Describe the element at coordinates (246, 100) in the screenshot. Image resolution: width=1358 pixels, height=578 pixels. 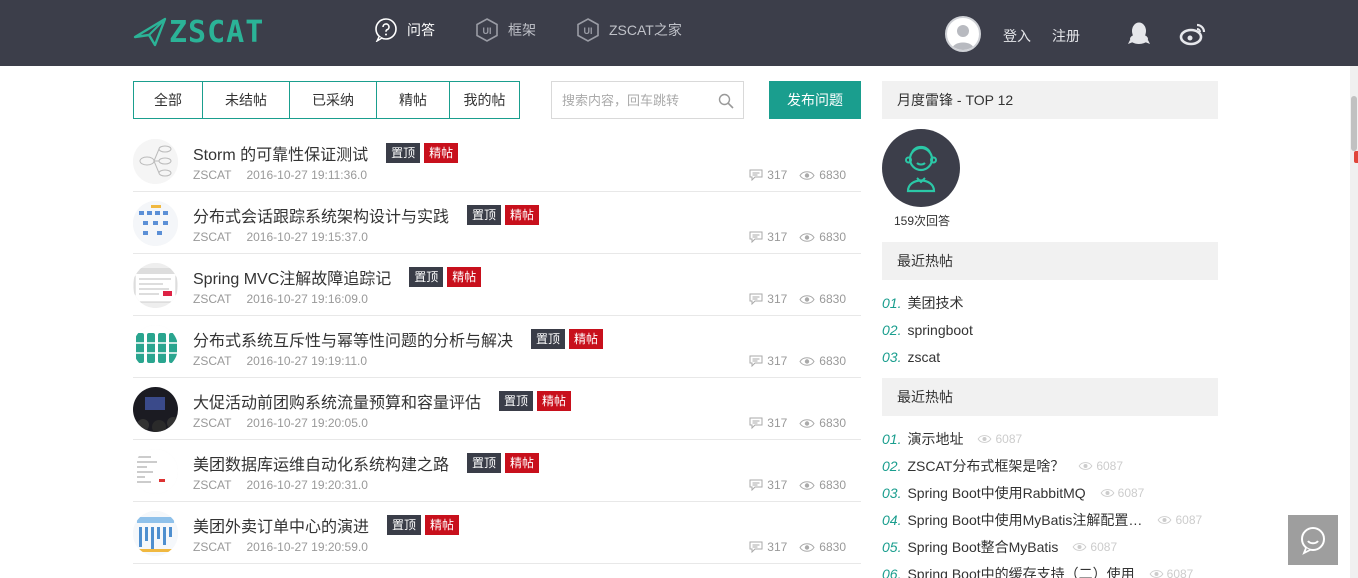
I see `tab-unresolved: 未结帖` at that location.